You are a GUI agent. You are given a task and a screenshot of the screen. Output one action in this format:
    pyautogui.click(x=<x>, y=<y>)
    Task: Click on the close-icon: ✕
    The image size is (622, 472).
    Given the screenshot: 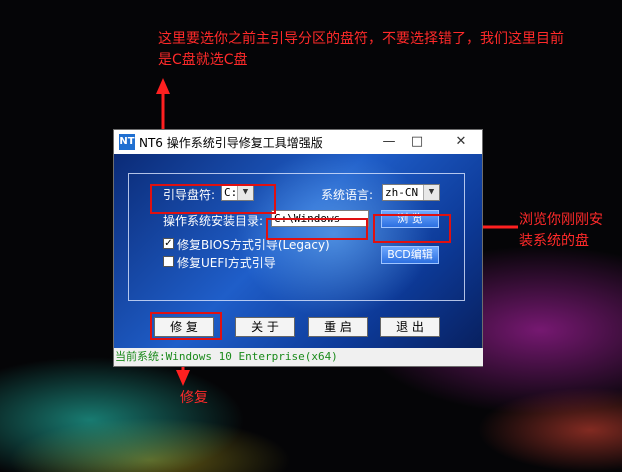 What is the action you would take?
    pyautogui.click(x=461, y=142)
    